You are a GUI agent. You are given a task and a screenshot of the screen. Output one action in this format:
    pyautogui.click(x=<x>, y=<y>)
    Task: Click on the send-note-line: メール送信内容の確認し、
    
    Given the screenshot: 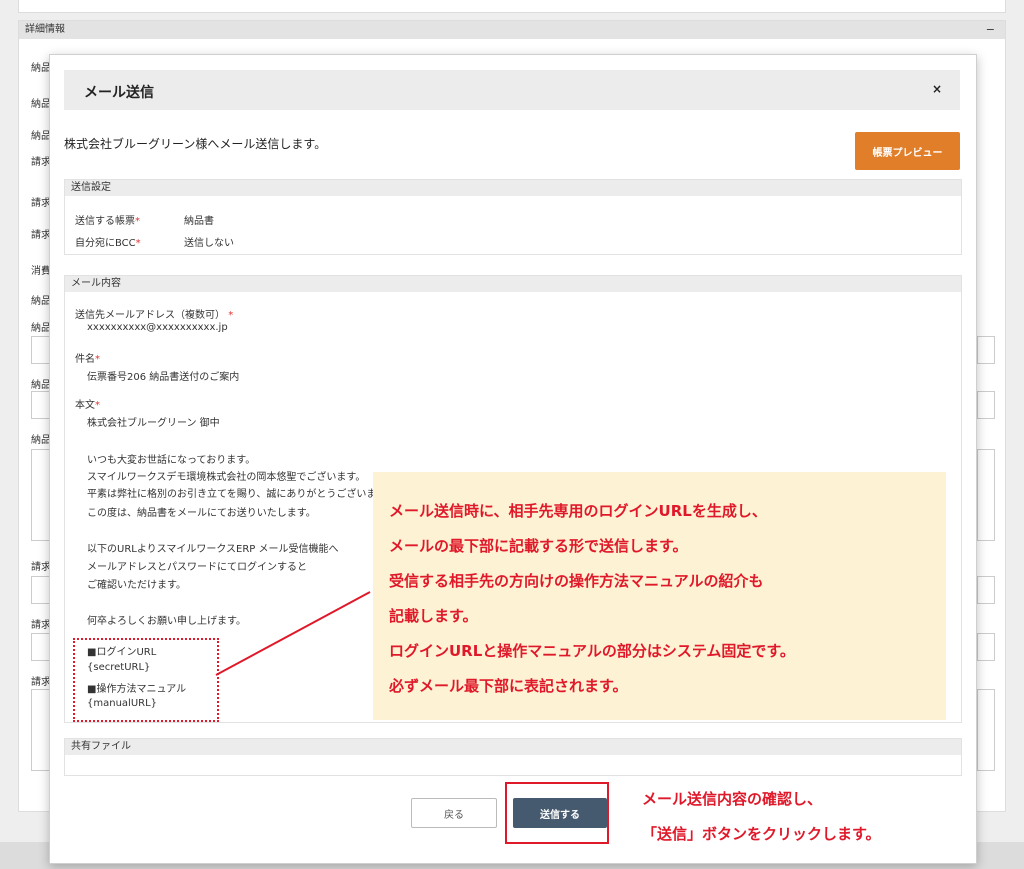 What is the action you would take?
    pyautogui.click(x=732, y=799)
    